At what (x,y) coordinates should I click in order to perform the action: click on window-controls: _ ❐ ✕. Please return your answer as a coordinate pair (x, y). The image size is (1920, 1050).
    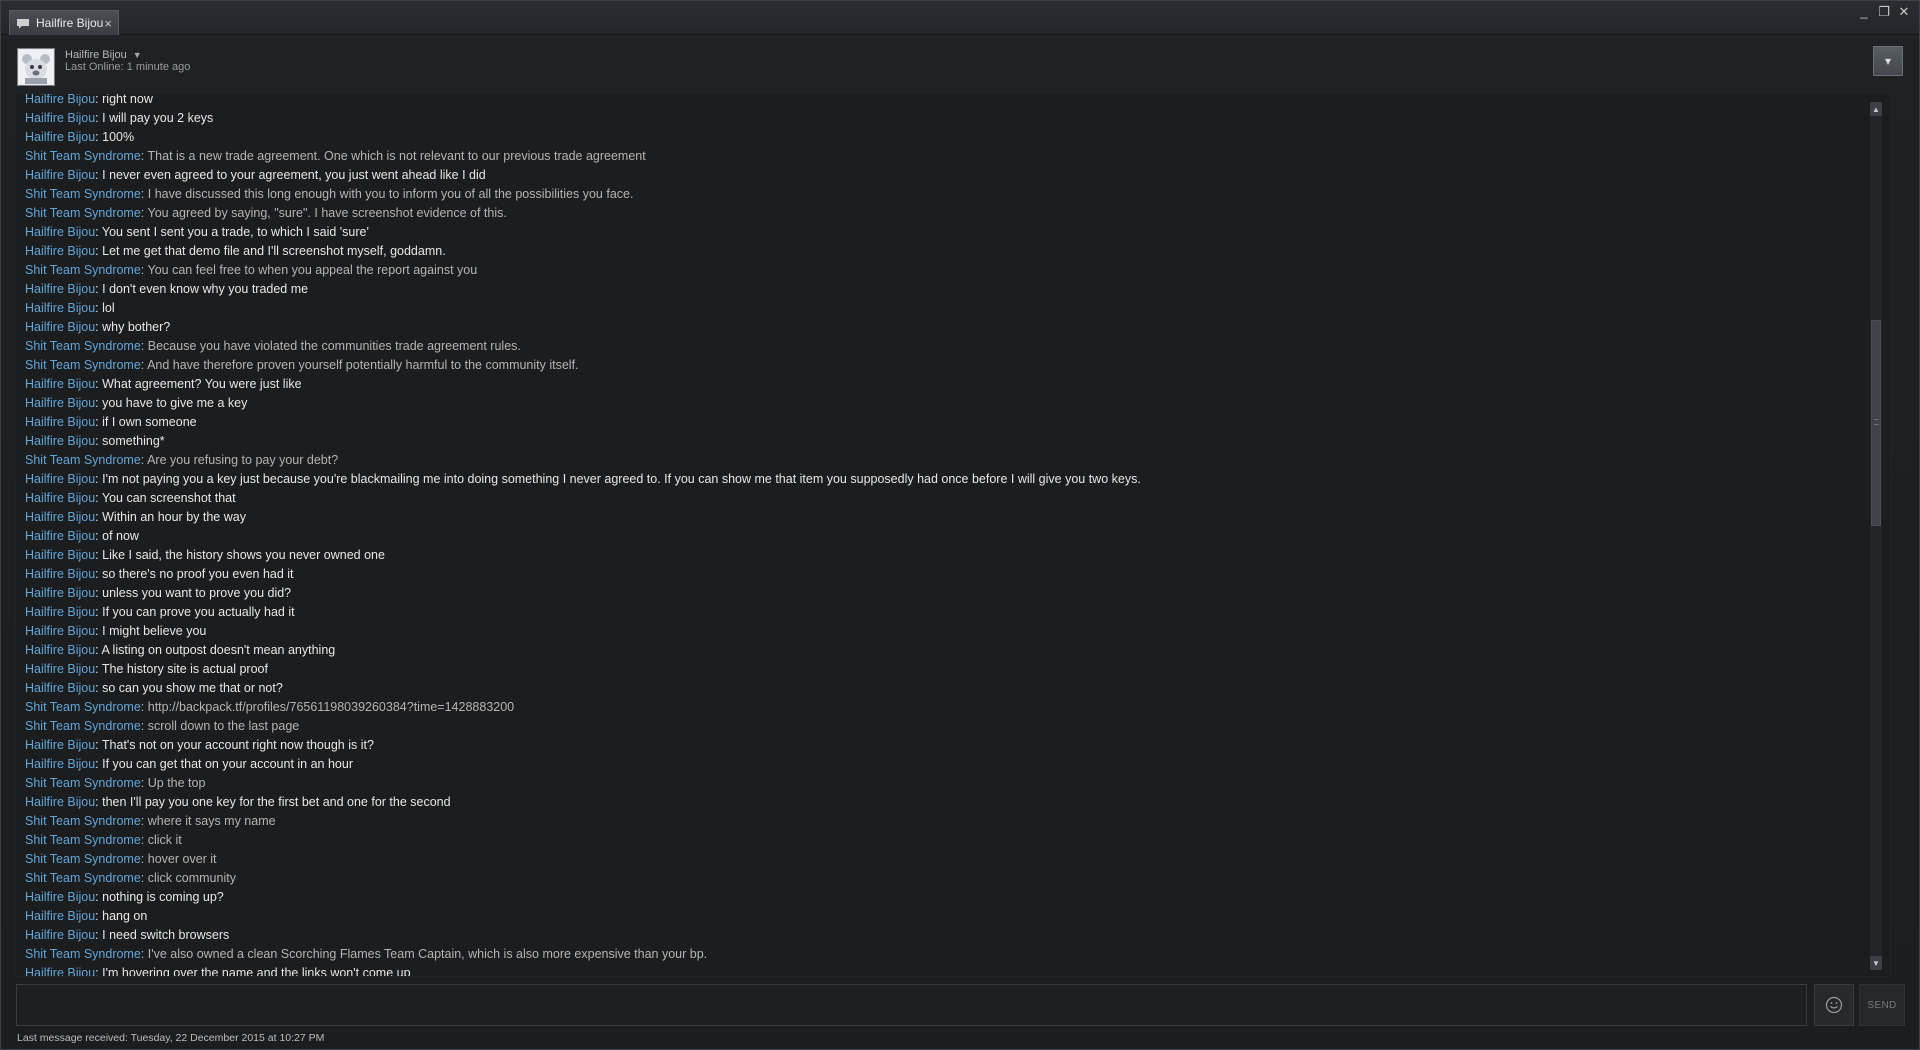
    Looking at the image, I should click on (1884, 12).